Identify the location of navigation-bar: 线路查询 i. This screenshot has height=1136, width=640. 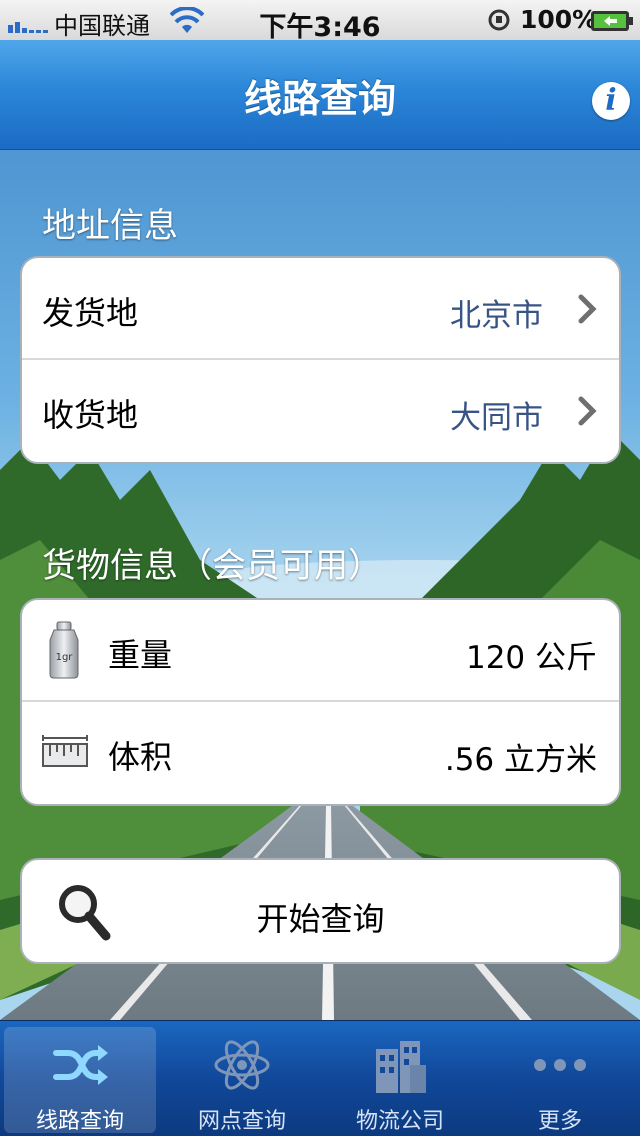
(320, 95).